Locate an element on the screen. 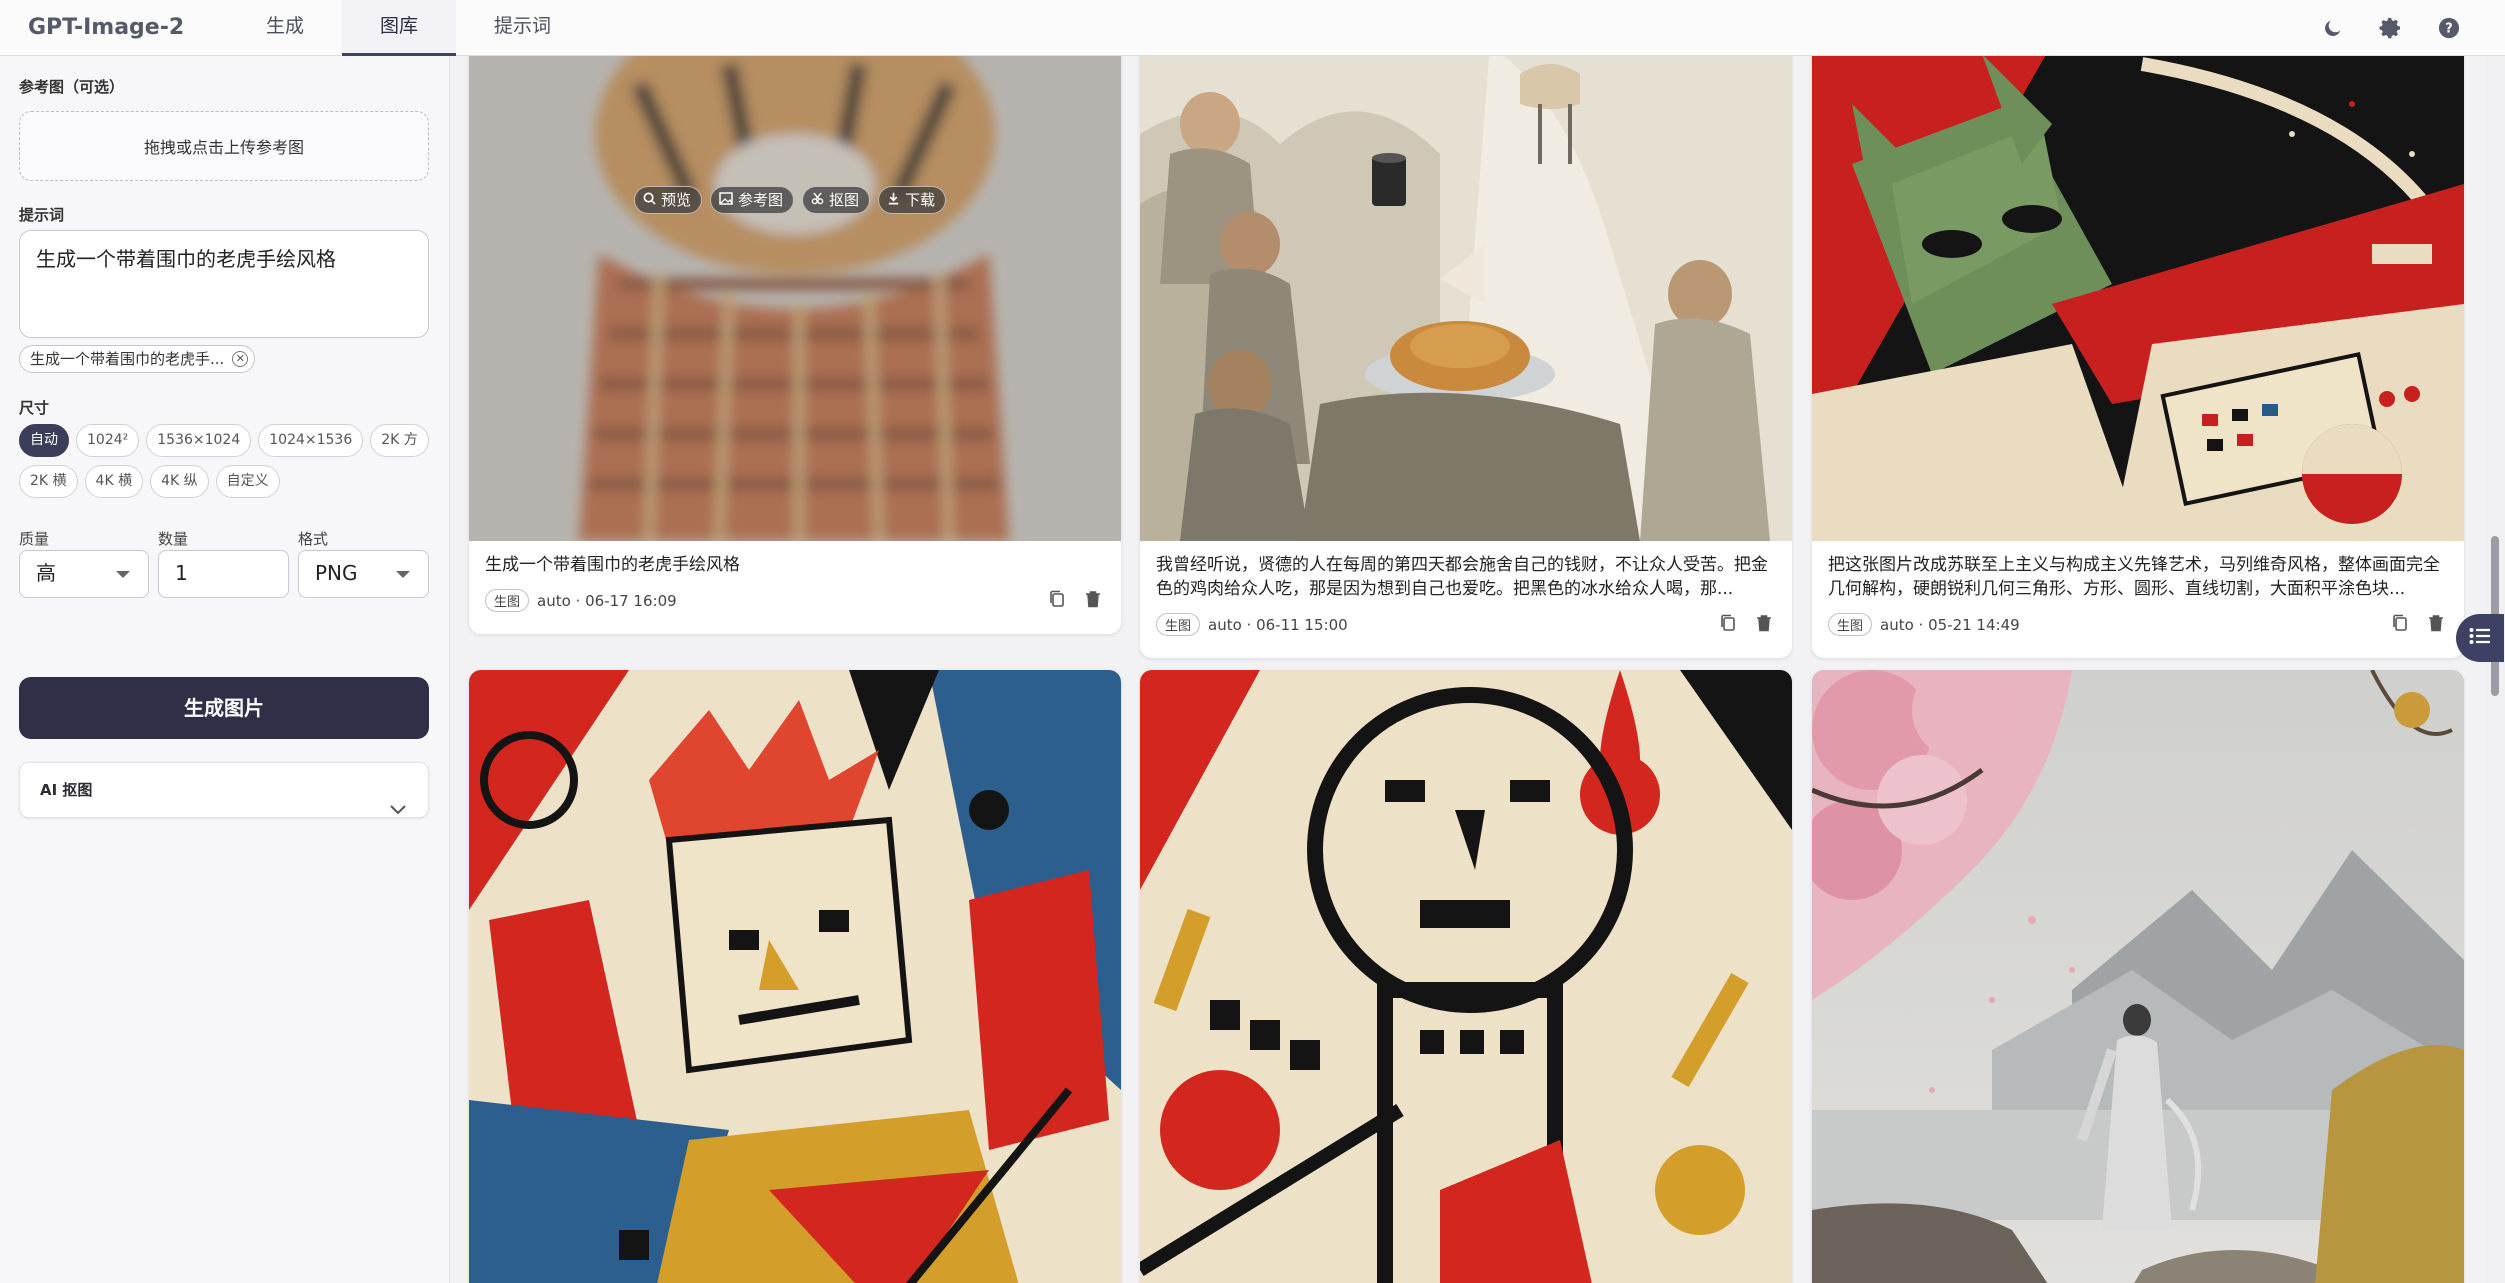  close-icon: ✕ is located at coordinates (240, 359).